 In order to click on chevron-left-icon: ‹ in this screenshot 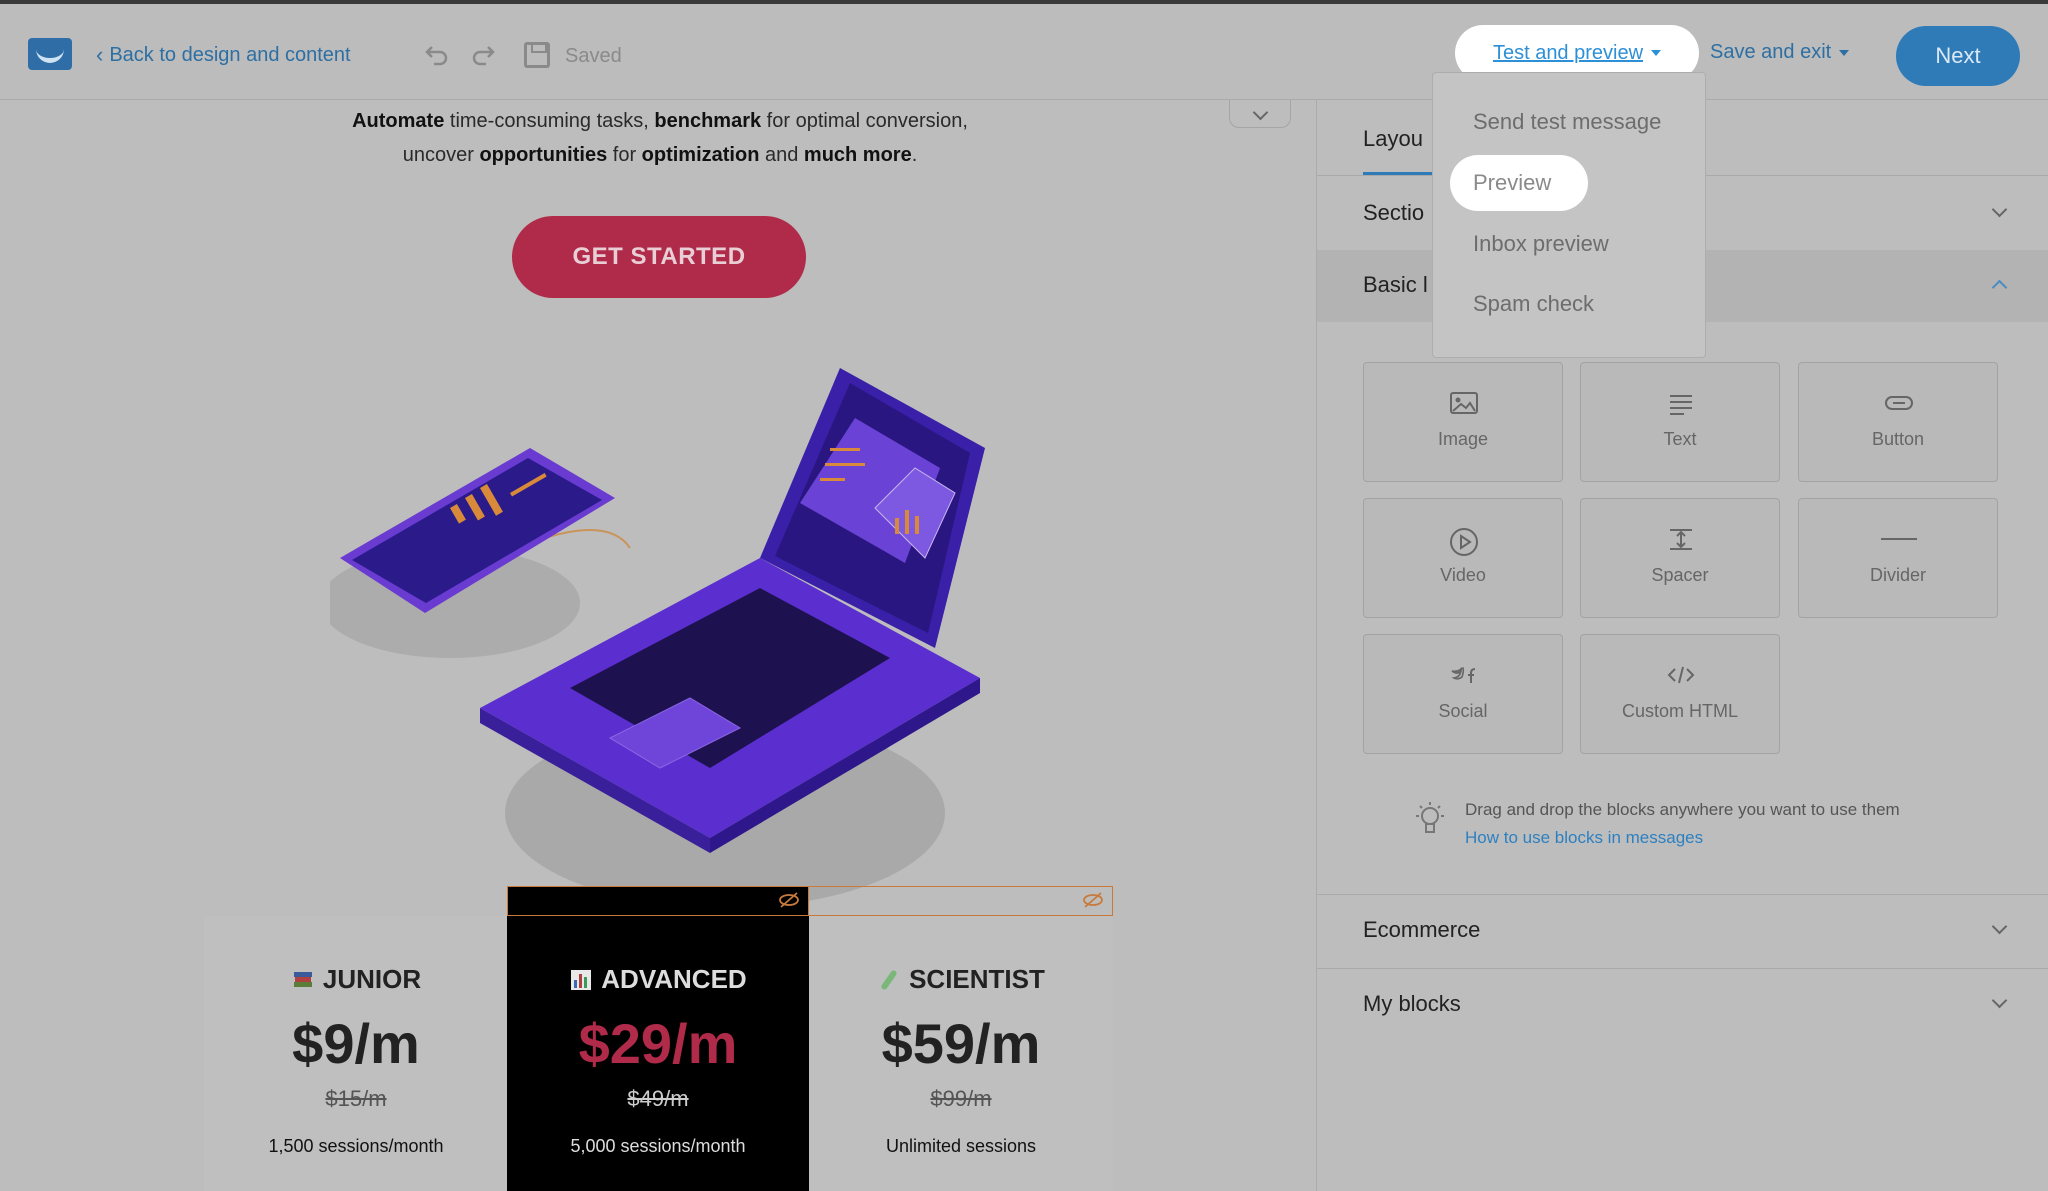, I will do `click(100, 54)`.